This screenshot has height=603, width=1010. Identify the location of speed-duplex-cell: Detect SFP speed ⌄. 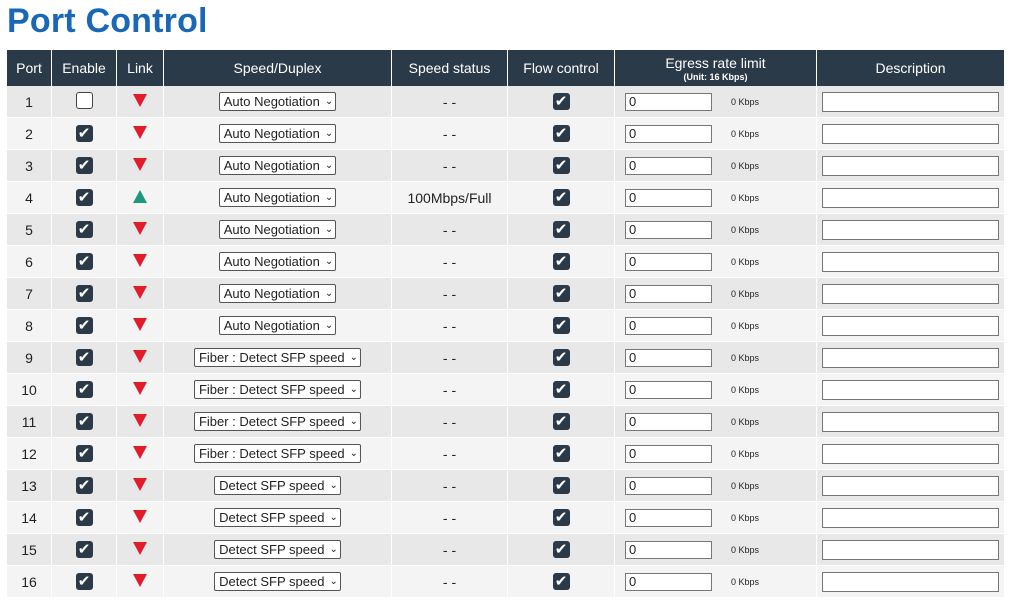
(277, 518).